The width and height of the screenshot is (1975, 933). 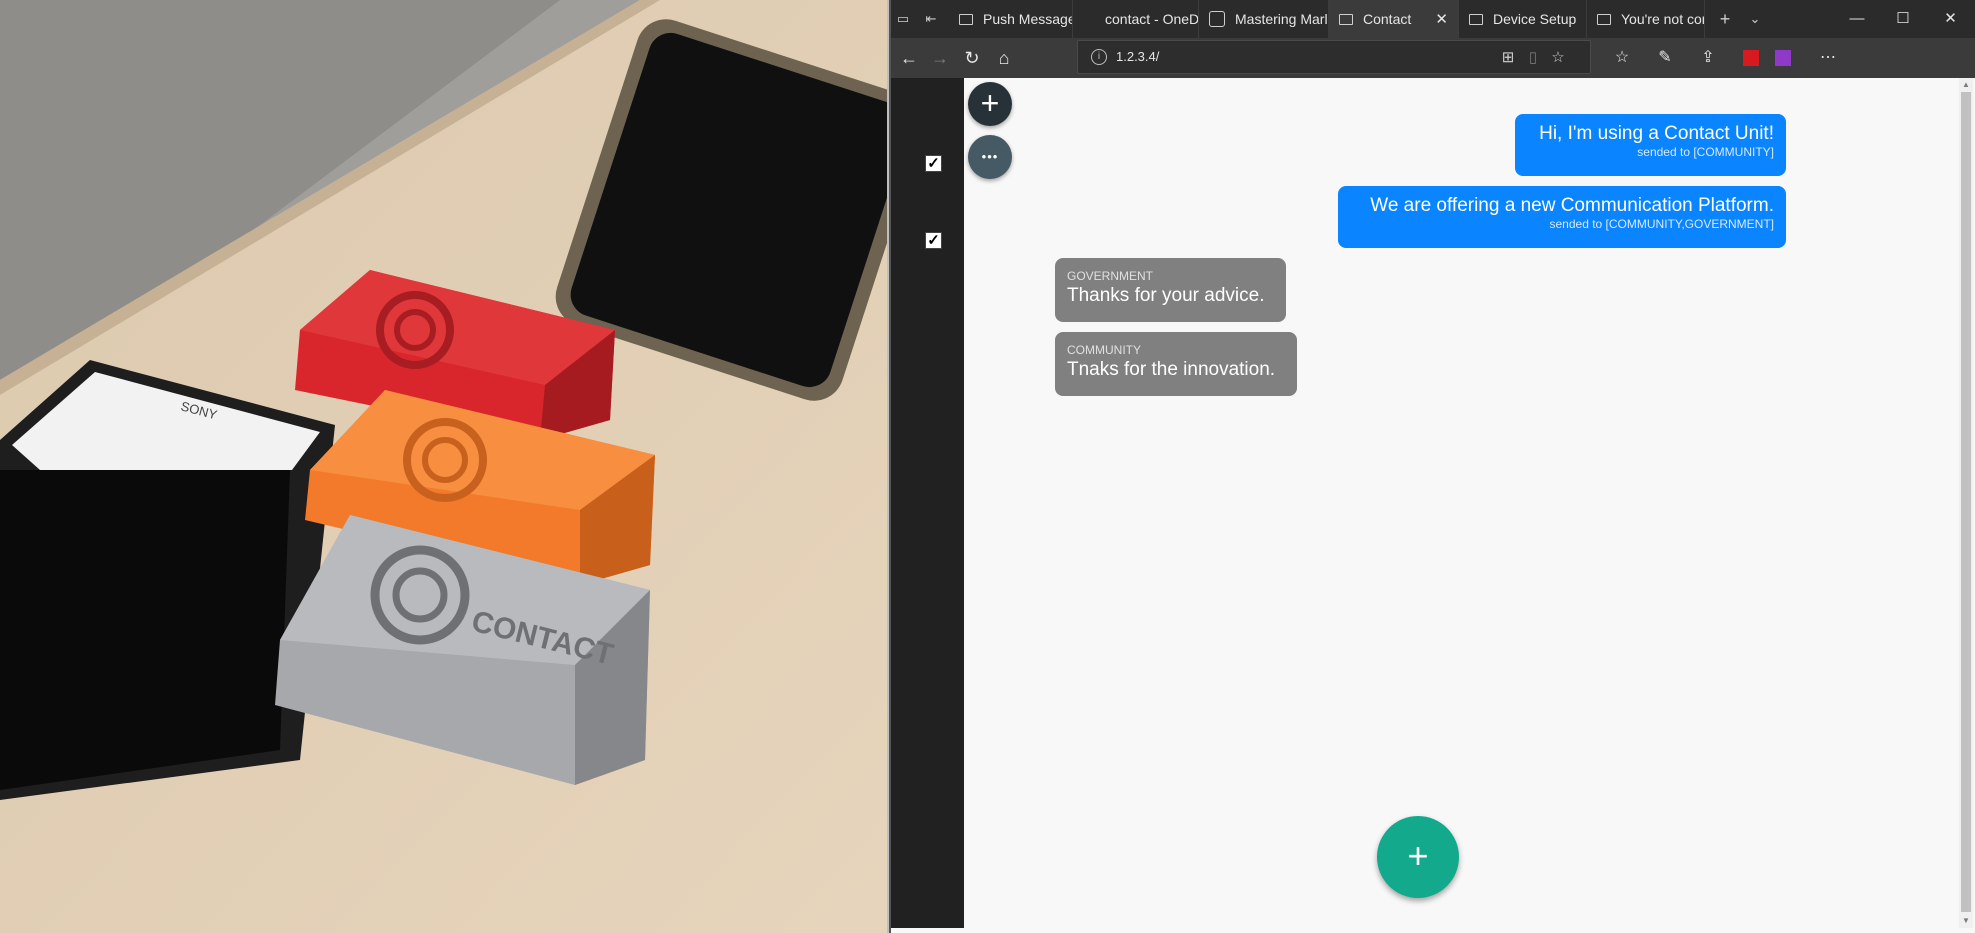 I want to click on message-recipients: sended to [COMMUNITY], so click(x=1705, y=152).